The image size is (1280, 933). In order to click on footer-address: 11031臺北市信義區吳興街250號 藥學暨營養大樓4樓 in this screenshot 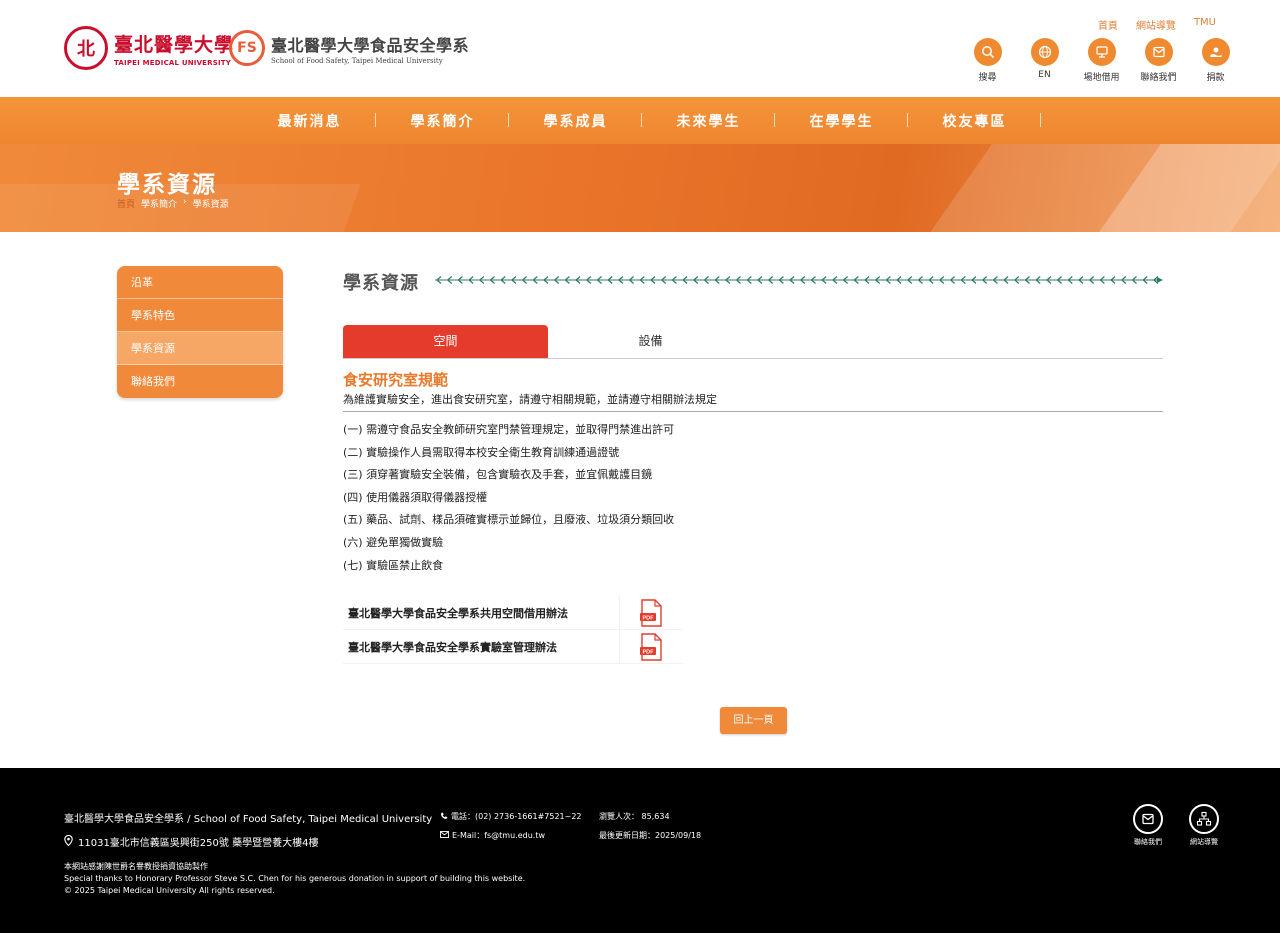, I will do `click(191, 841)`.